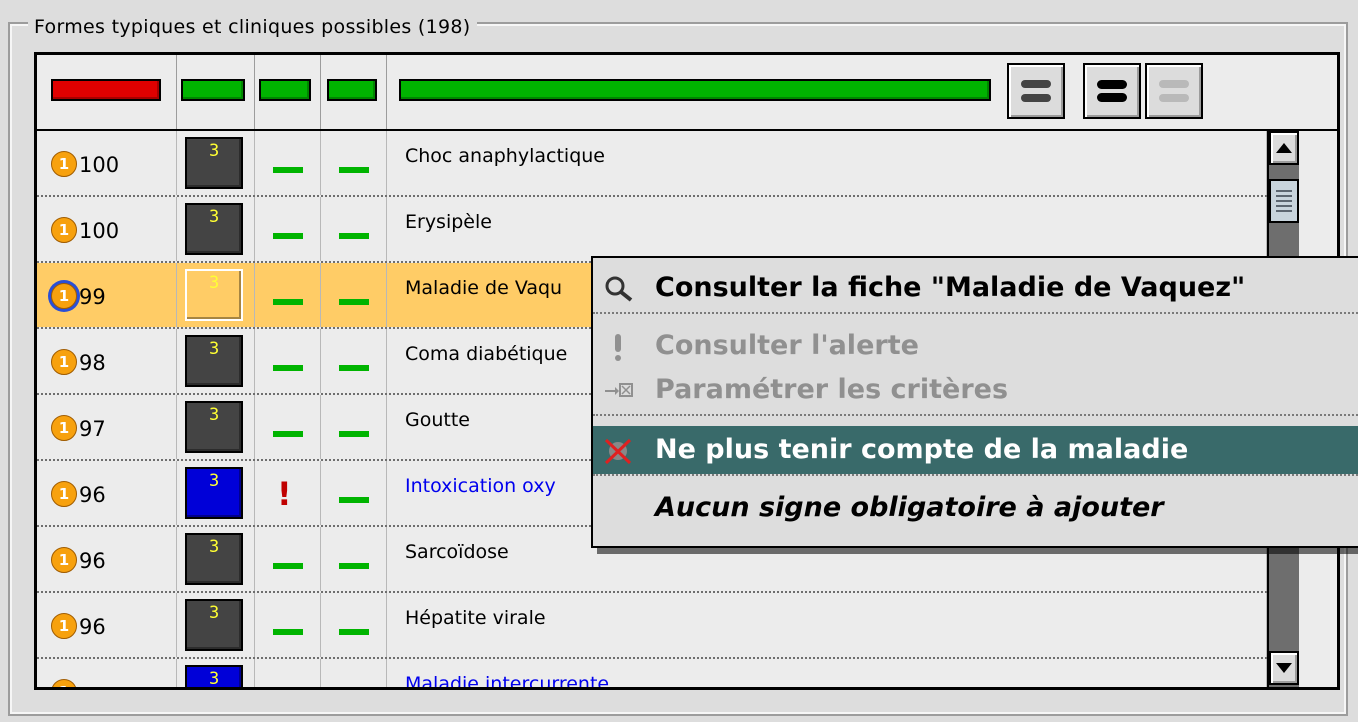 The width and height of the screenshot is (1358, 722). Describe the element at coordinates (975, 475) in the screenshot. I see `menu-separator` at that location.